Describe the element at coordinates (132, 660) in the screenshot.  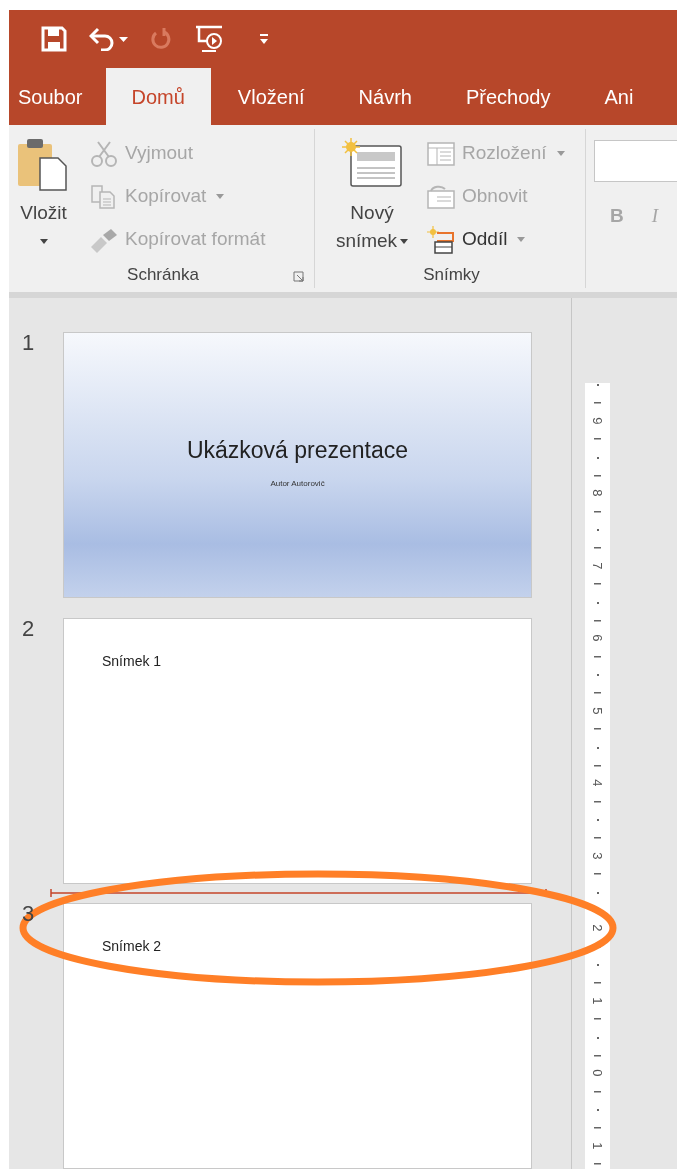
I see `slide-title: Snímek 1` at that location.